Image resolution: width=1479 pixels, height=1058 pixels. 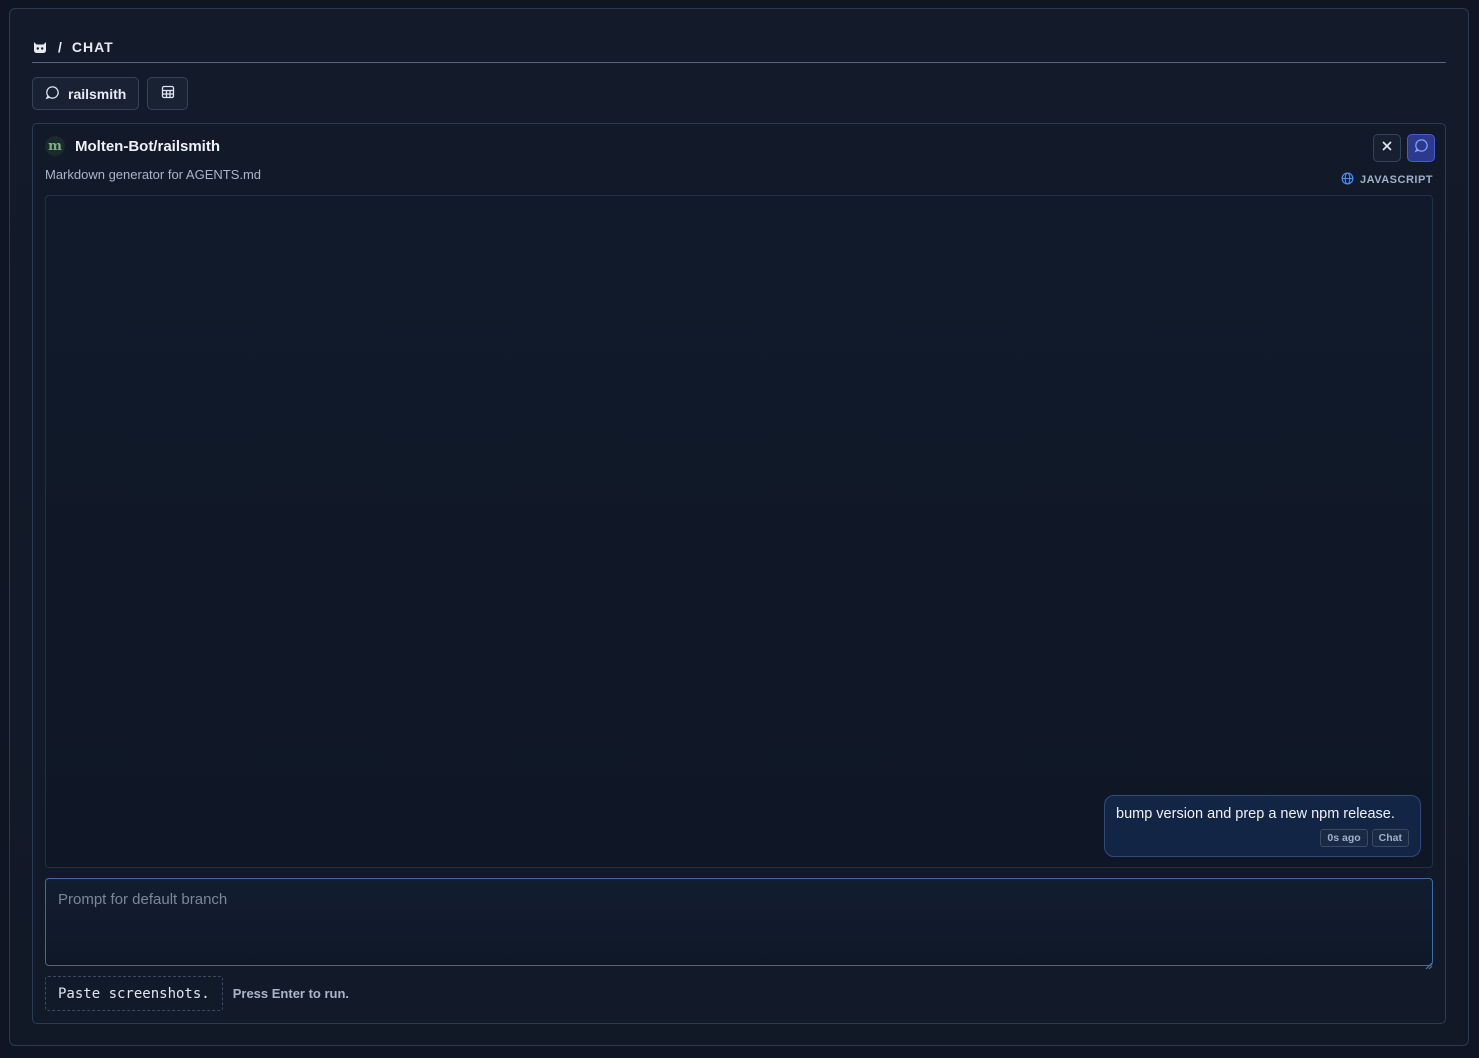 I want to click on repo-header: m Molten-Bot/railsmith, so click(x=132, y=146).